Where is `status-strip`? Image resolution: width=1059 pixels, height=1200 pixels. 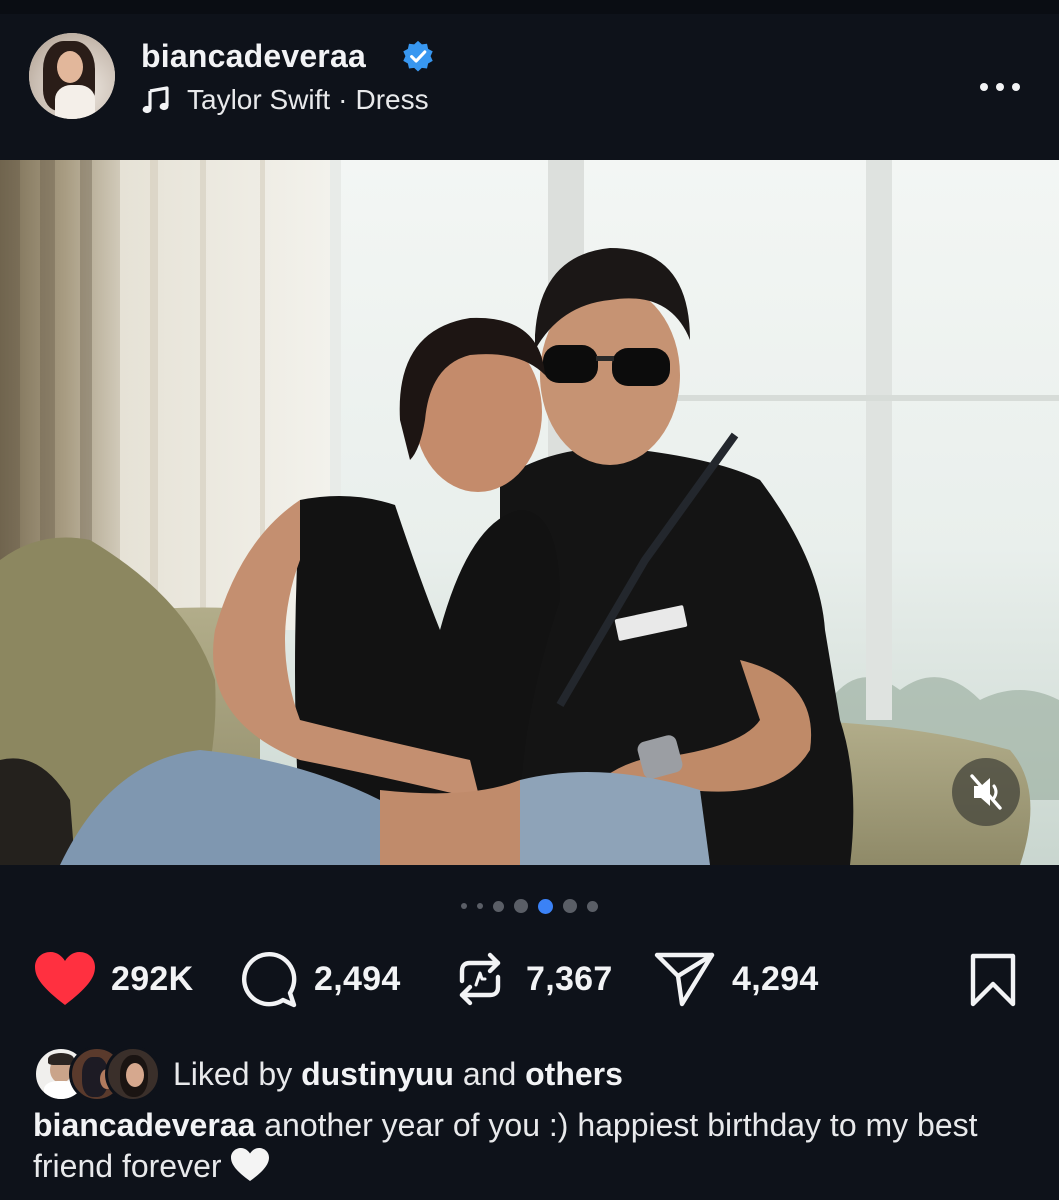
status-strip is located at coordinates (529, 7).